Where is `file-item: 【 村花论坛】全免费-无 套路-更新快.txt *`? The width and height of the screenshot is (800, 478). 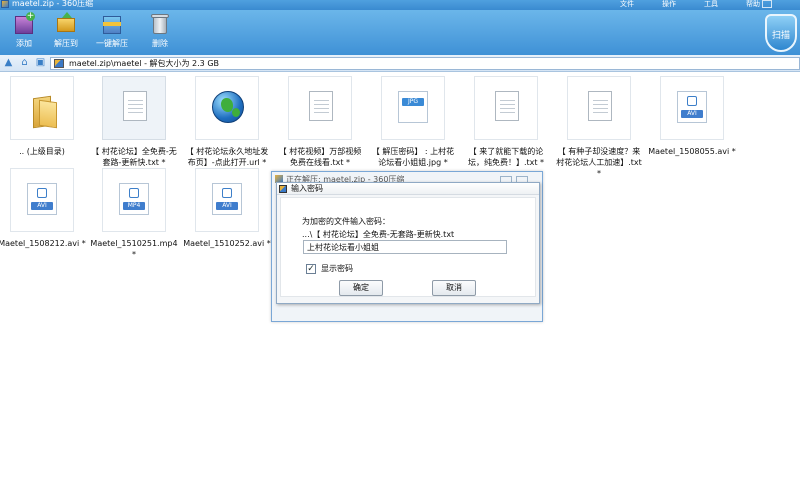
file-item: 【 村花论坛】全免费-无 套路-更新快.txt * is located at coordinates (134, 122).